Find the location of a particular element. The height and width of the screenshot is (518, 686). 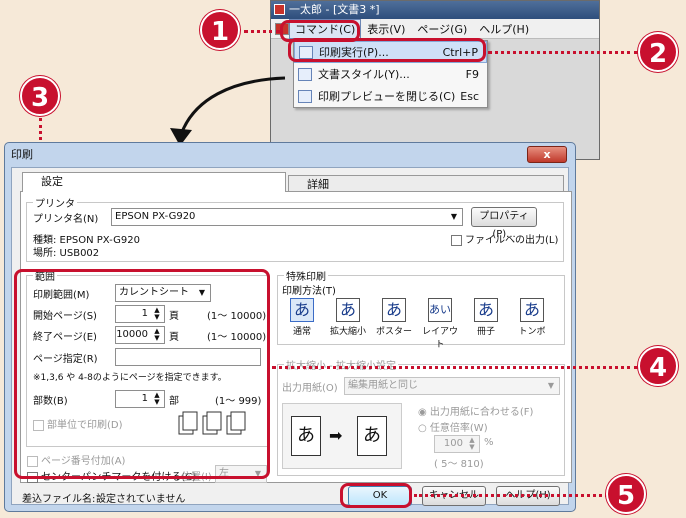

ratio-spinner: 100 ▲ ▼ is located at coordinates (457, 444).